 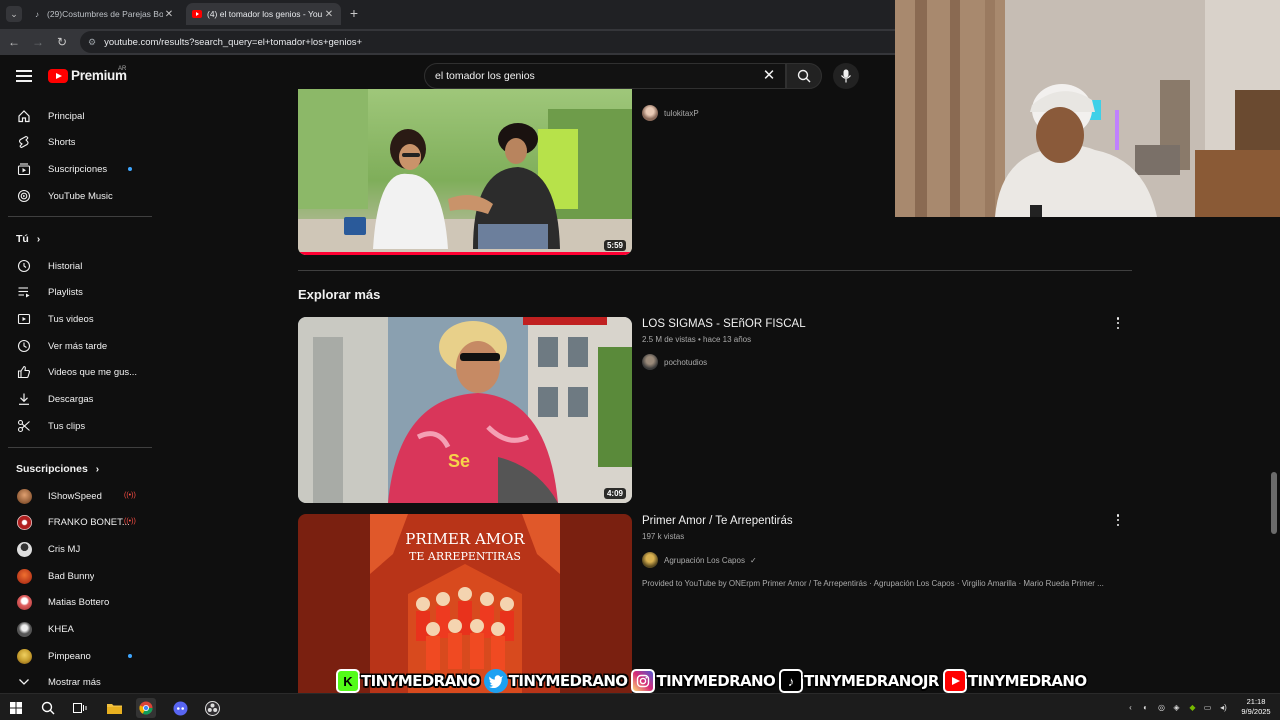 I want to click on tab-search-chevron-icon: ⌄, so click(x=14, y=14).